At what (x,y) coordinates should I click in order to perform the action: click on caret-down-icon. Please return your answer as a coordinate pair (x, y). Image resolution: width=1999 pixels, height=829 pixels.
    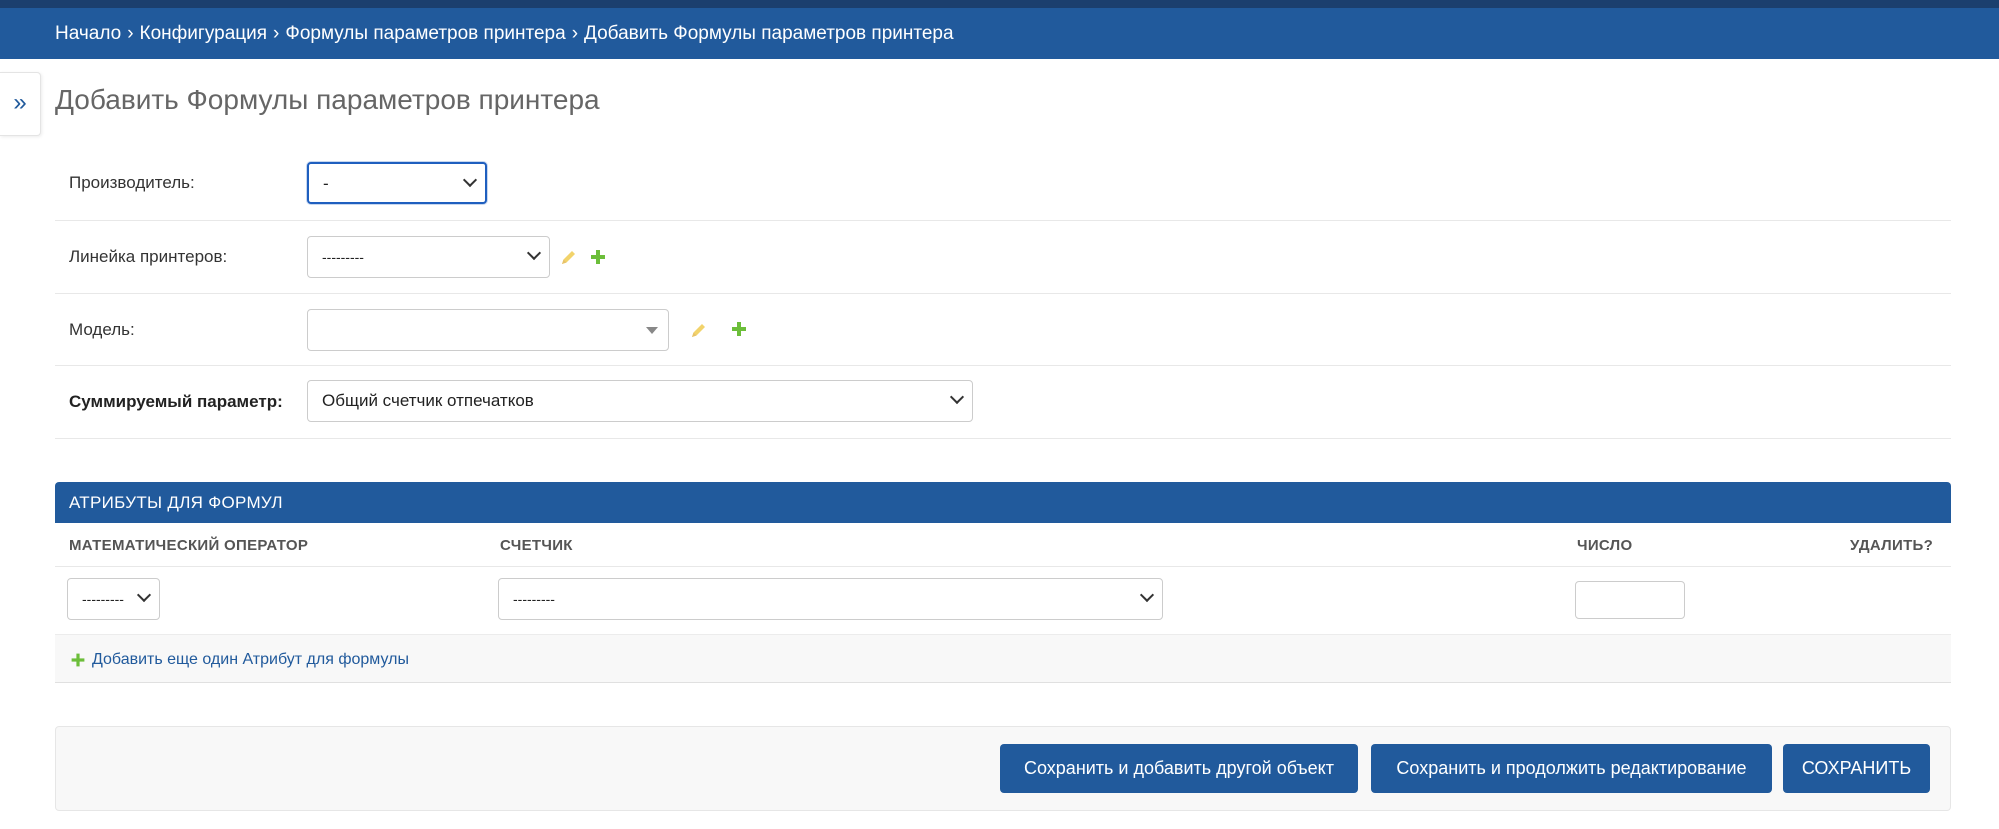
    Looking at the image, I should click on (652, 330).